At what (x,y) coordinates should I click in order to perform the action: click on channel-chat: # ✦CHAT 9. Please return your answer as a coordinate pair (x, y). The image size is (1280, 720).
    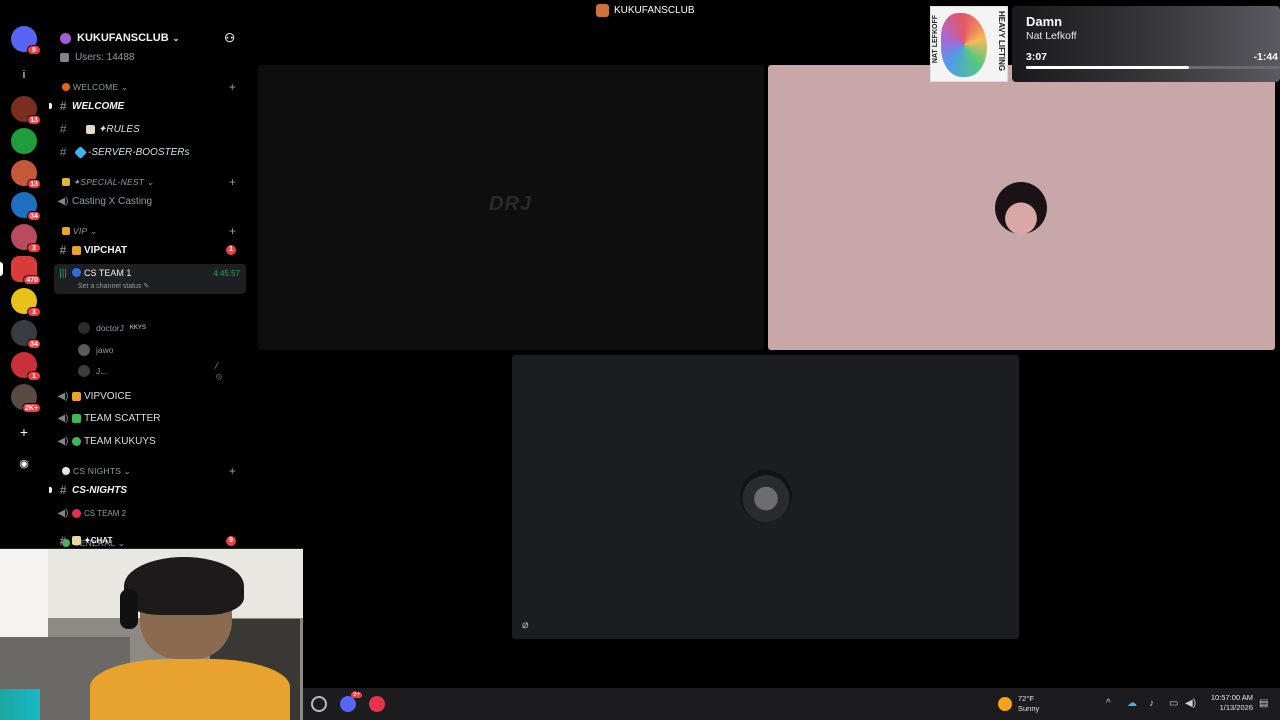
    Looking at the image, I should click on (149, 540).